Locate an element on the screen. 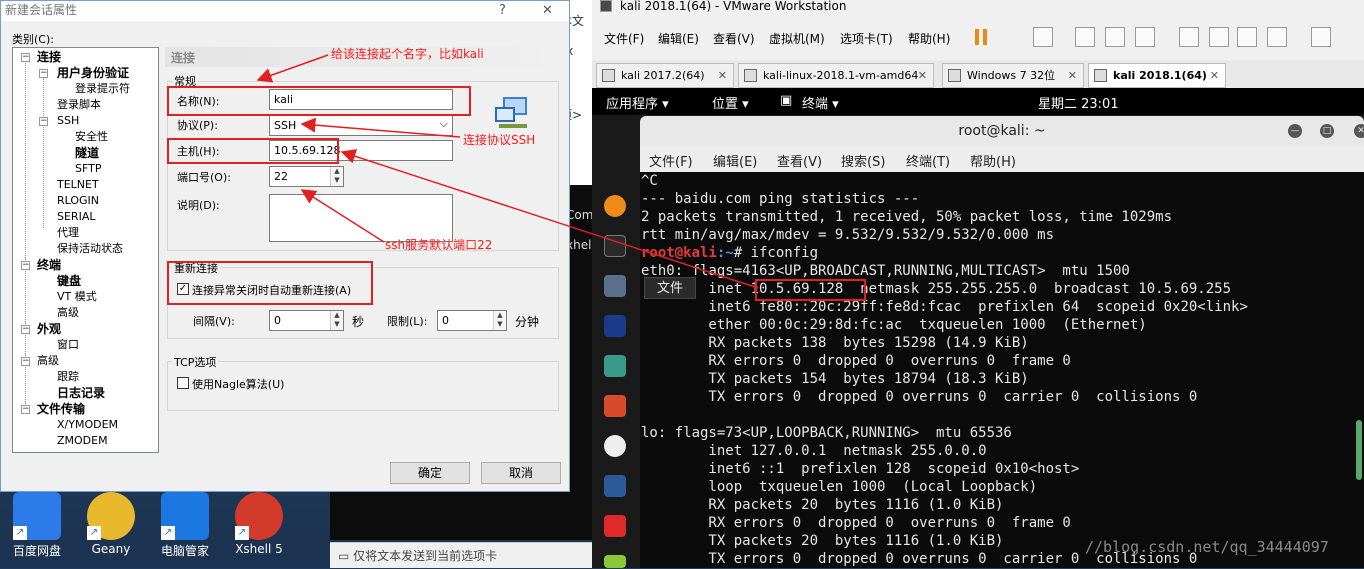  minimize-icon: — is located at coordinates (1295, 131).